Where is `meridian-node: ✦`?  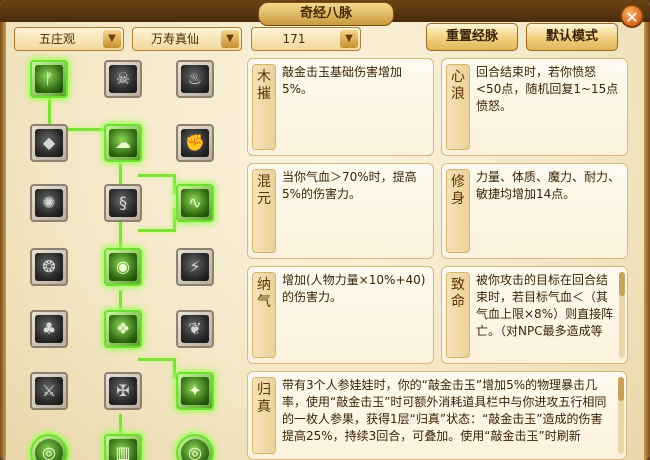
meridian-node: ✦ is located at coordinates (195, 391).